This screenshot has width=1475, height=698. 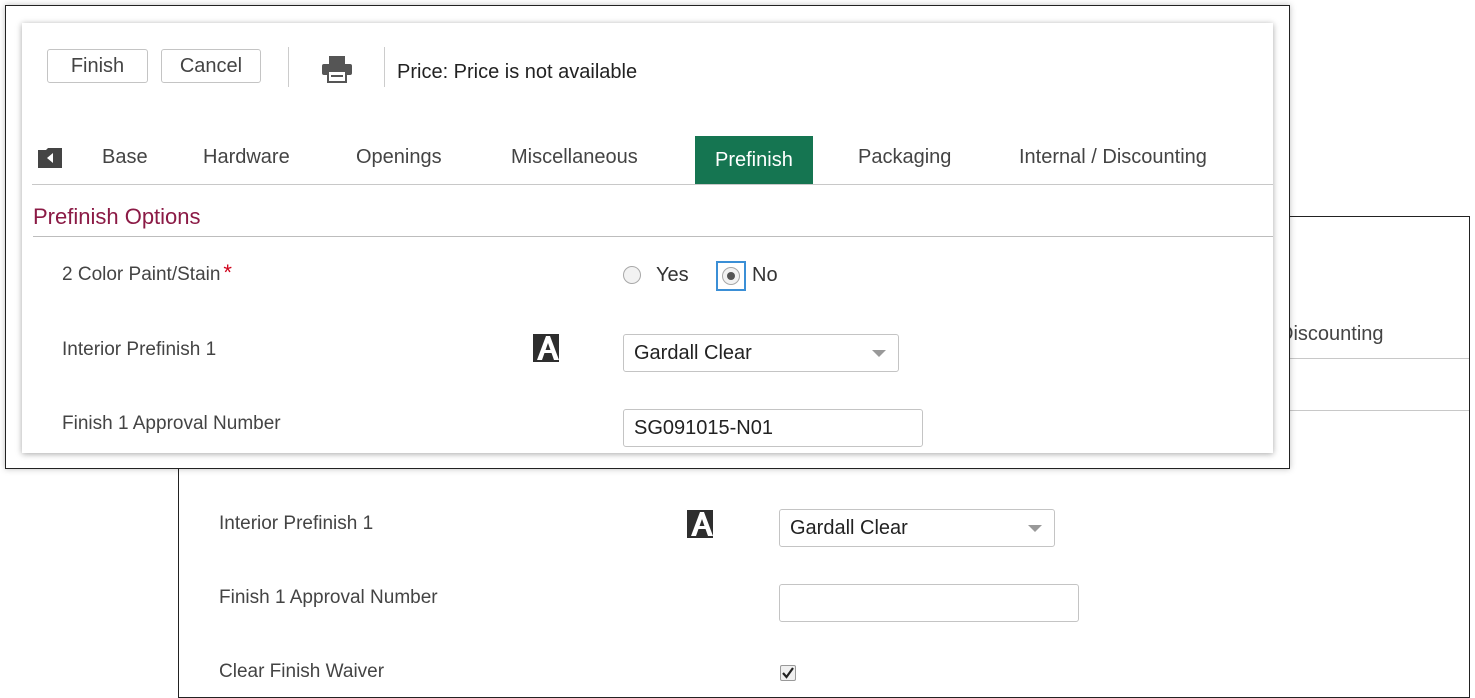 What do you see at coordinates (227, 272) in the screenshot?
I see `required-marker: *` at bounding box center [227, 272].